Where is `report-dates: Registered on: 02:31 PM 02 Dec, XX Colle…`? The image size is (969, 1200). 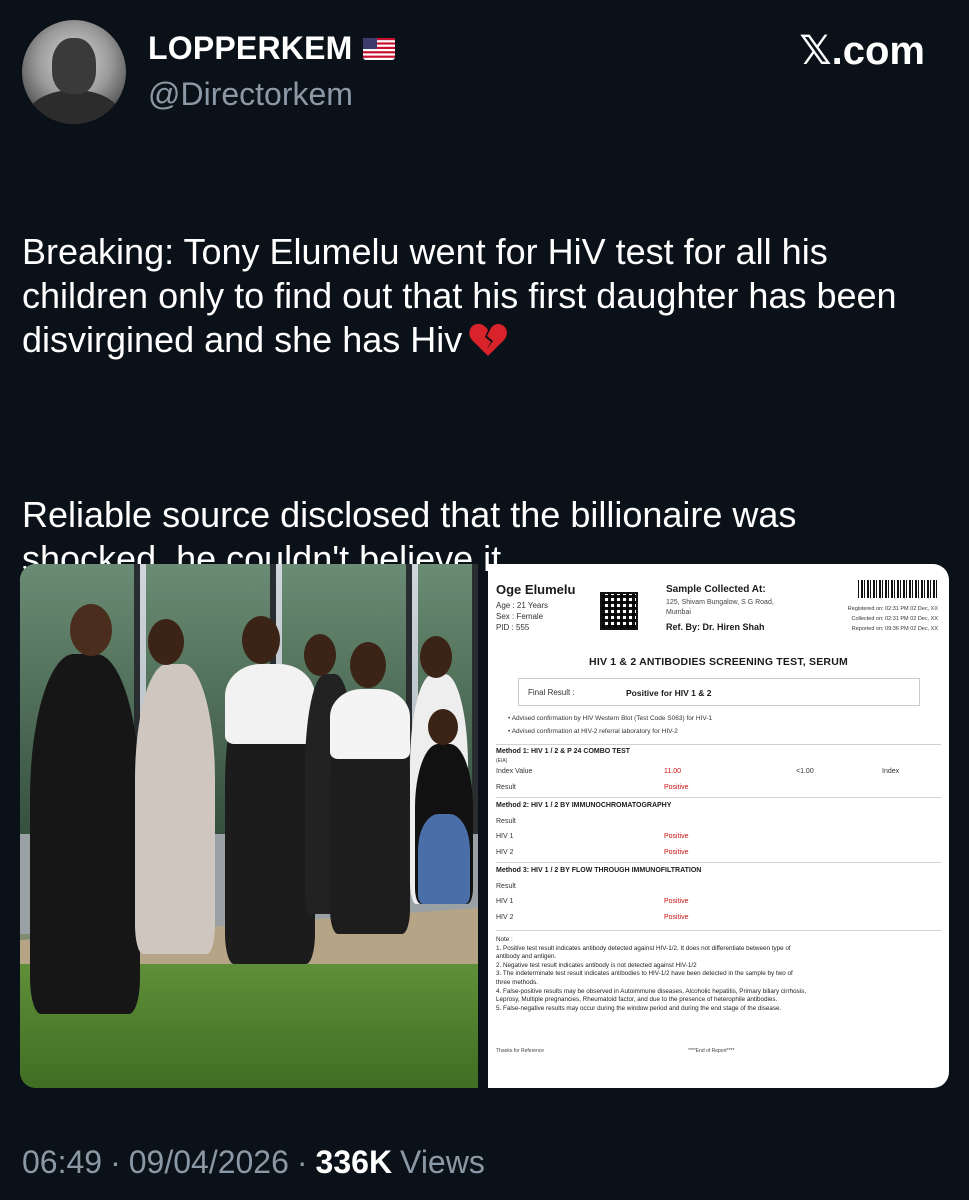 report-dates: Registered on: 02:31 PM 02 Dec, XX Colle… is located at coordinates (892, 619).